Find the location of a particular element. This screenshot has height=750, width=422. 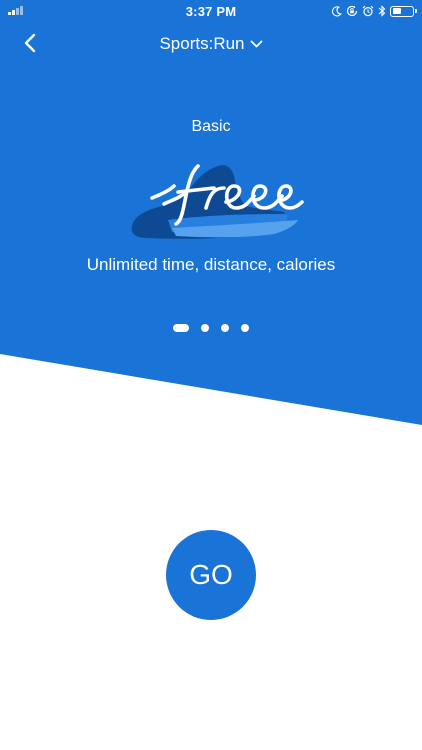

chevron-down-icon is located at coordinates (256, 43).